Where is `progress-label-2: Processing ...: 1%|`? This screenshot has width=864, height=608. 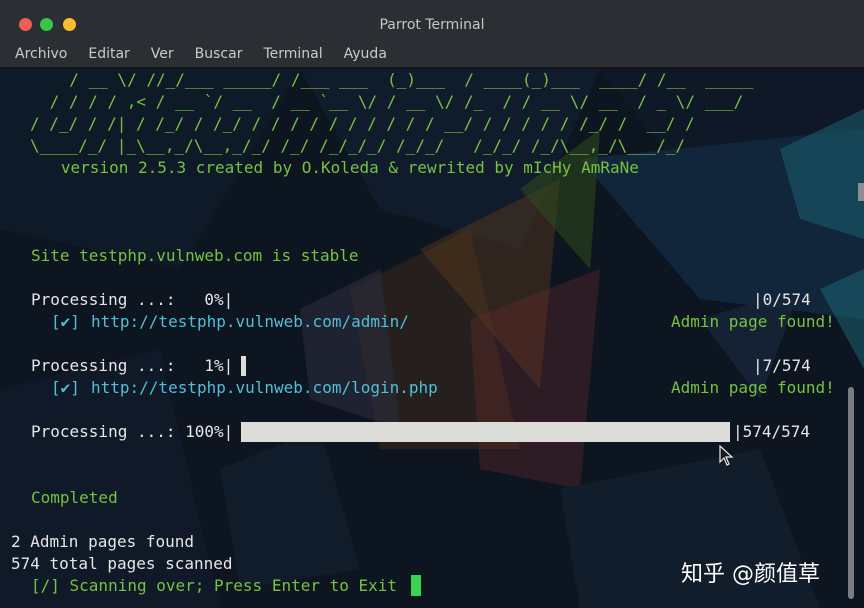 progress-label-2: Processing ...: 1%| is located at coordinates (132, 365).